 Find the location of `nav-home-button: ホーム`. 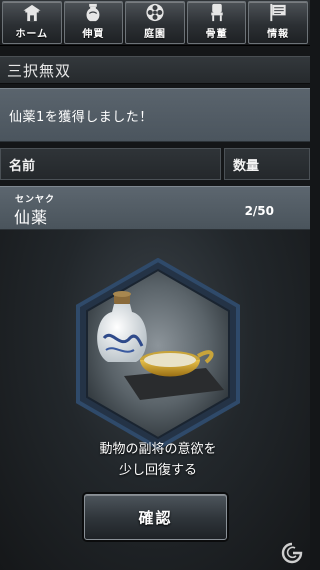

nav-home-button: ホーム is located at coordinates (32, 22).